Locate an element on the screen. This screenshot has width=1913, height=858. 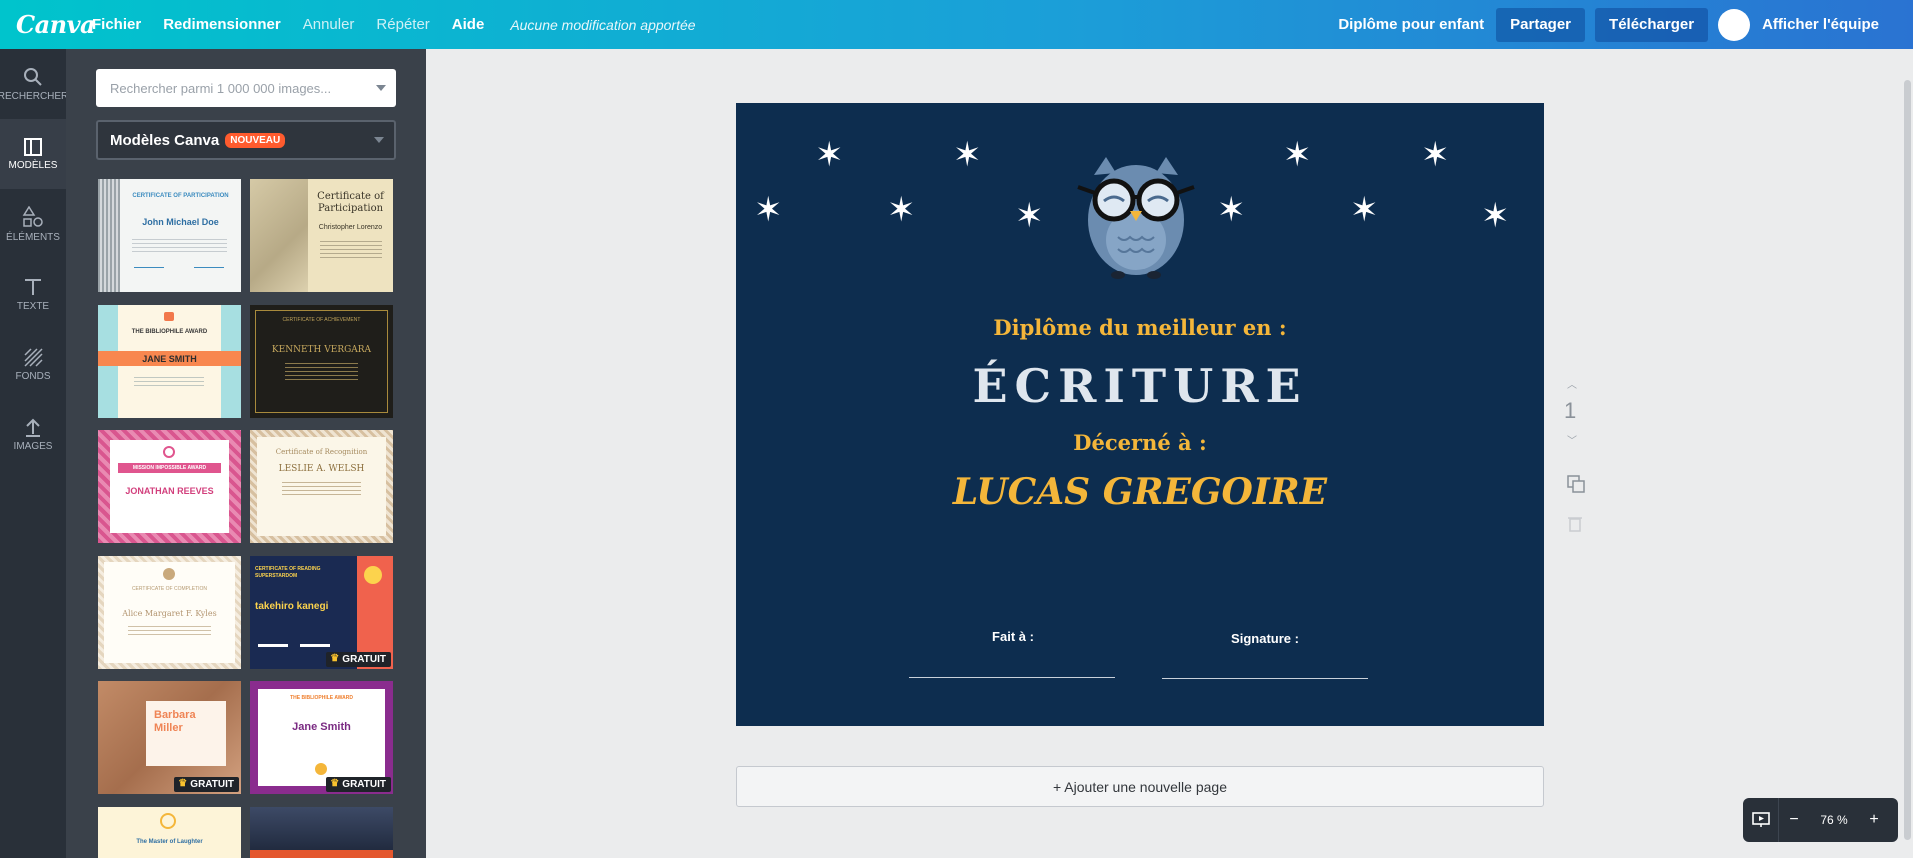
background-icon is located at coordinates (33, 357).